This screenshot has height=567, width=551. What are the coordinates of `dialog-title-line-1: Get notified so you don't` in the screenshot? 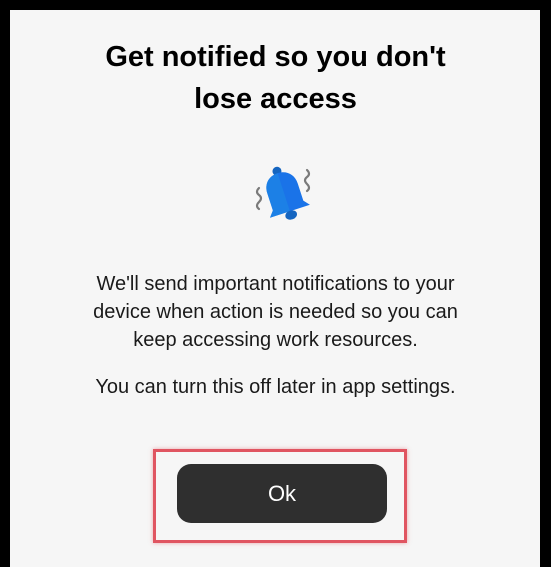 It's located at (275, 57).